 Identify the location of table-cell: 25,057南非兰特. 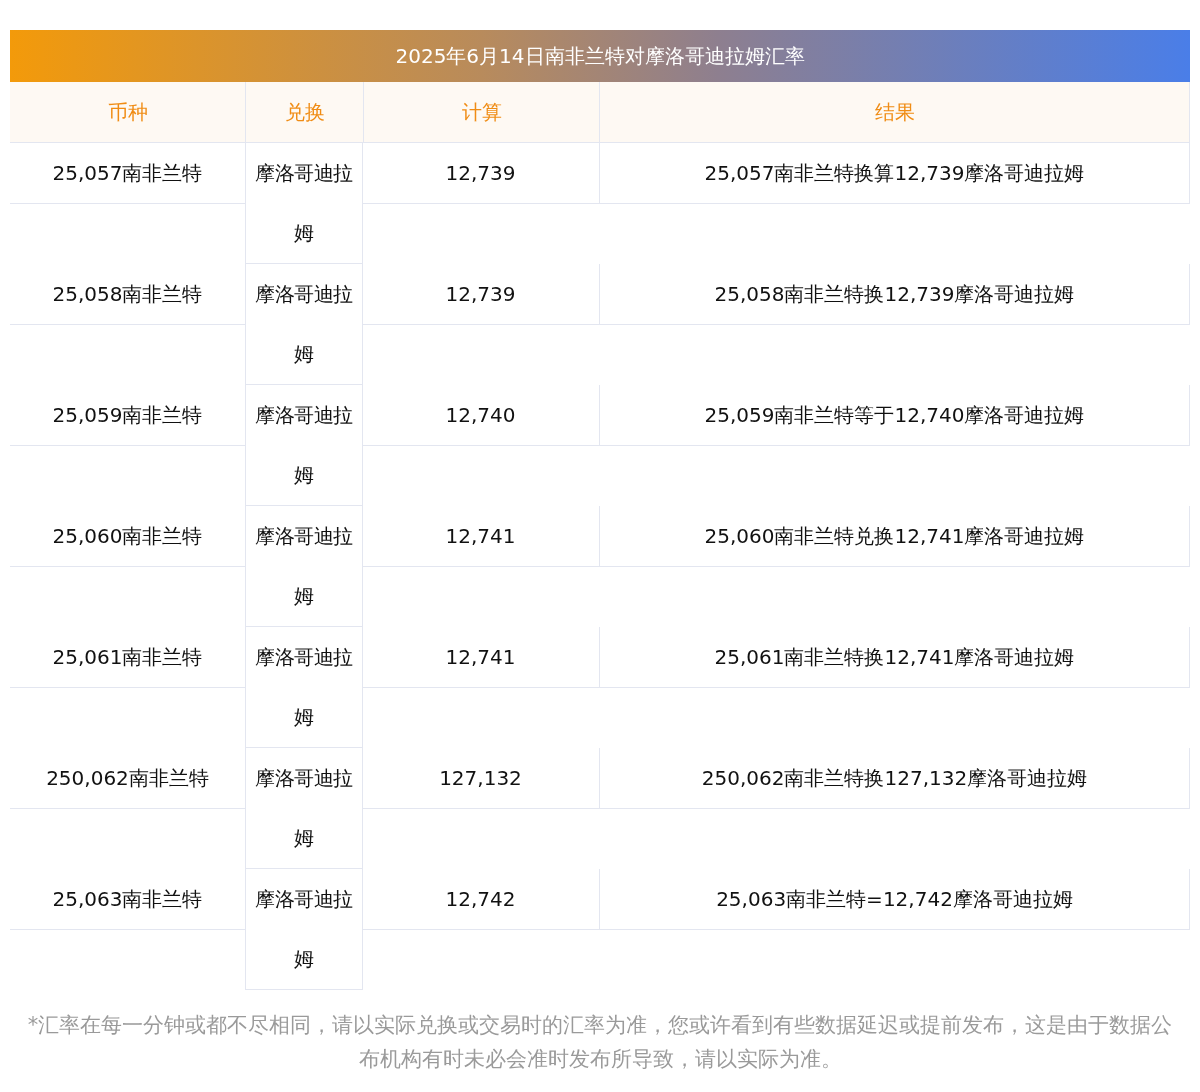
(127, 173).